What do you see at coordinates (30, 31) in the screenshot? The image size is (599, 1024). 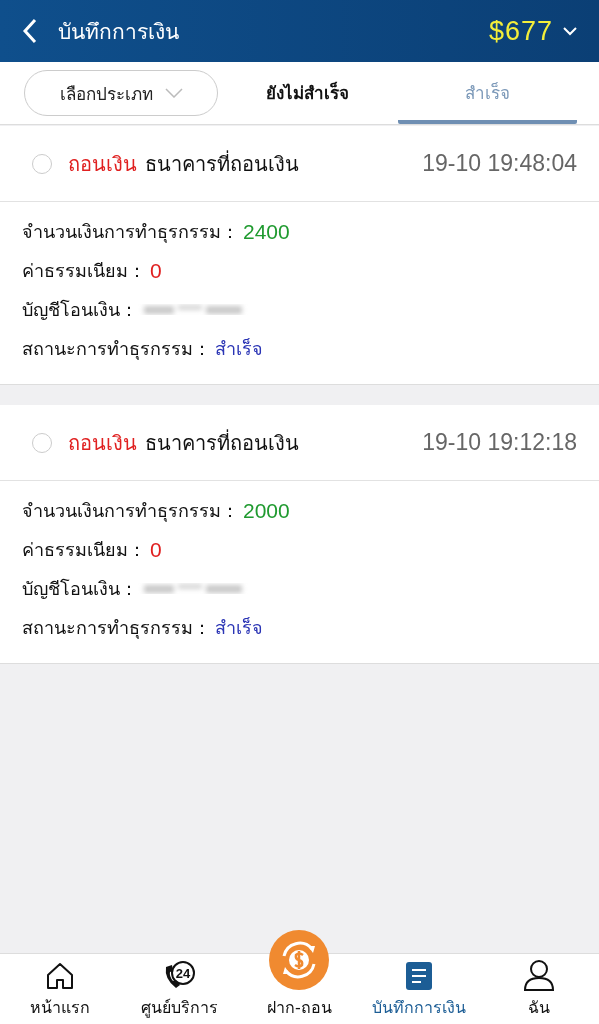 I see `back-icon` at bounding box center [30, 31].